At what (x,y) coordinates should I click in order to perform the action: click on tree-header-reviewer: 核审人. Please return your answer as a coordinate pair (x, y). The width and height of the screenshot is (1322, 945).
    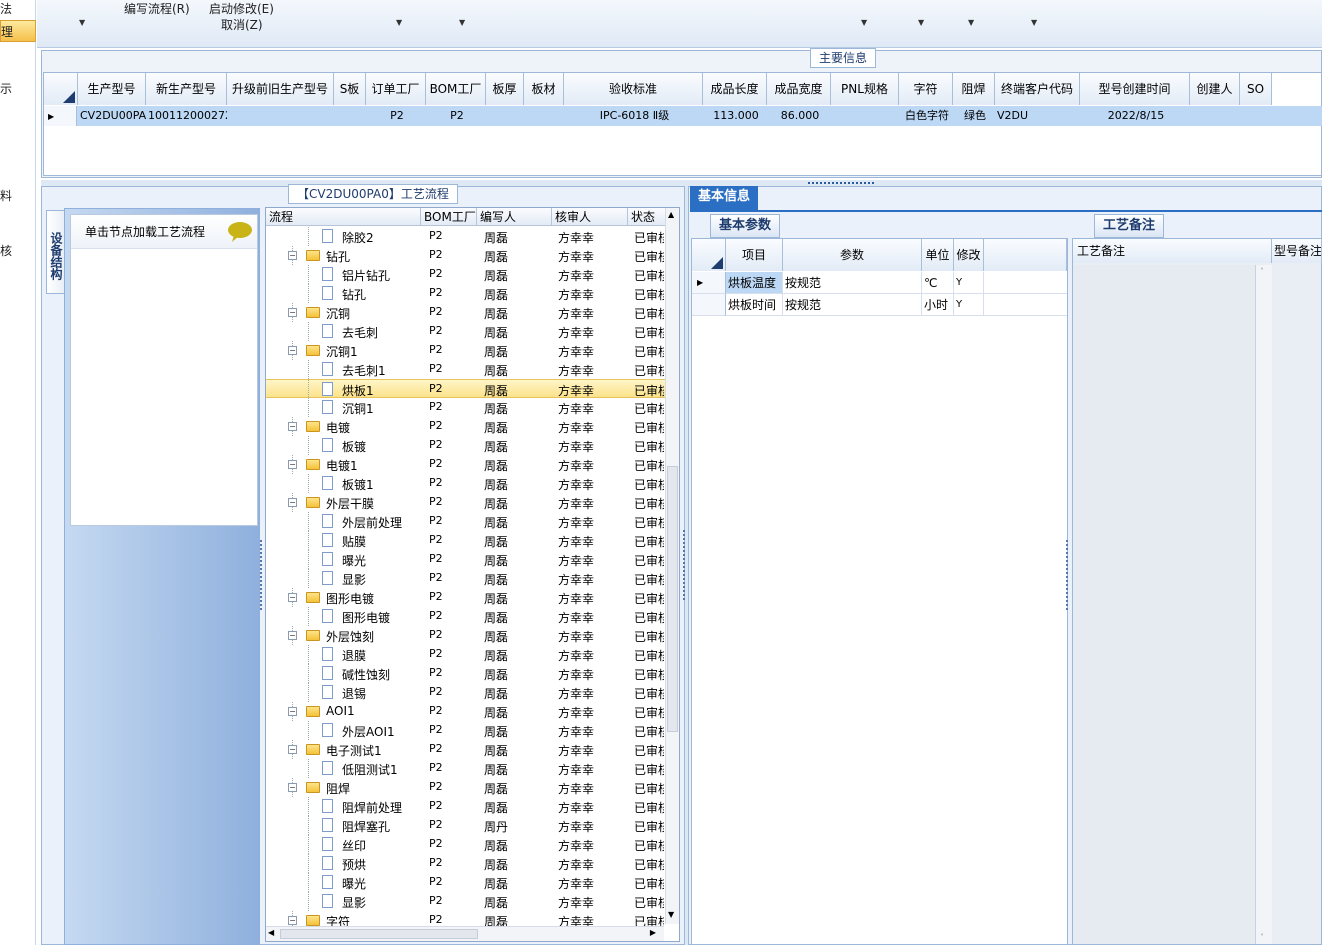
    Looking at the image, I should click on (590, 217).